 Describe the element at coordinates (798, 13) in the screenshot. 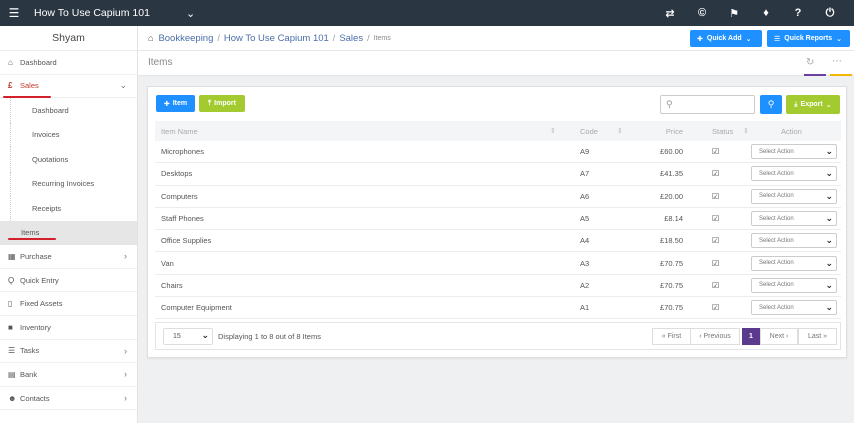

I see `help-icon: ?` at that location.